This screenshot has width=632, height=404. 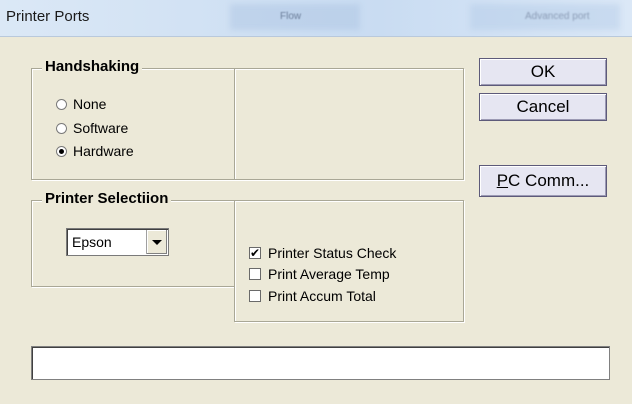 I want to click on checkbox-printer-status-check: ✔ Printer Status Check, so click(x=322, y=253).